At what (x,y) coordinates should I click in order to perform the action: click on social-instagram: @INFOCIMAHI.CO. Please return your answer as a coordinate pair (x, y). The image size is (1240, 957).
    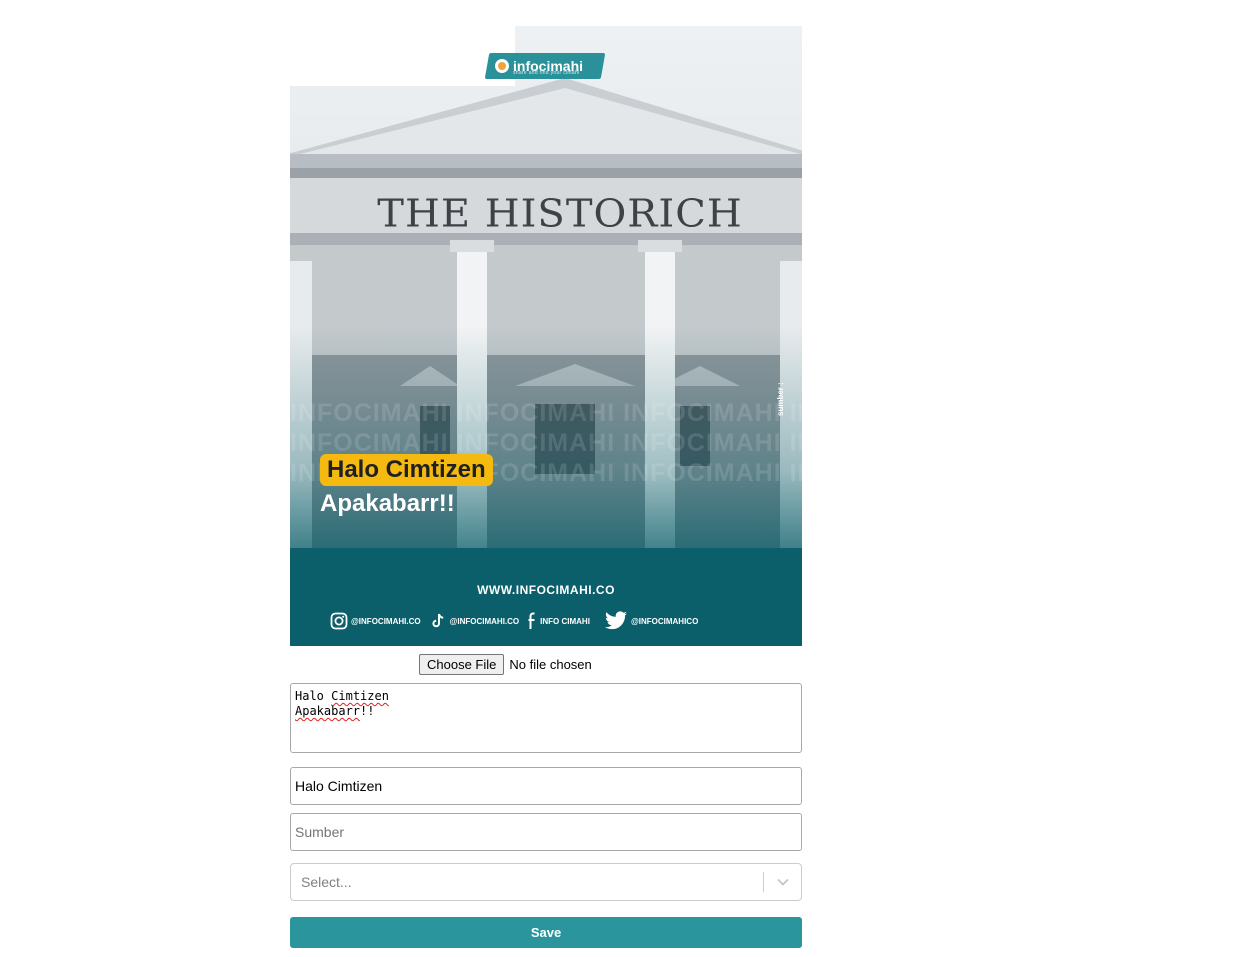
    Looking at the image, I should click on (375, 621).